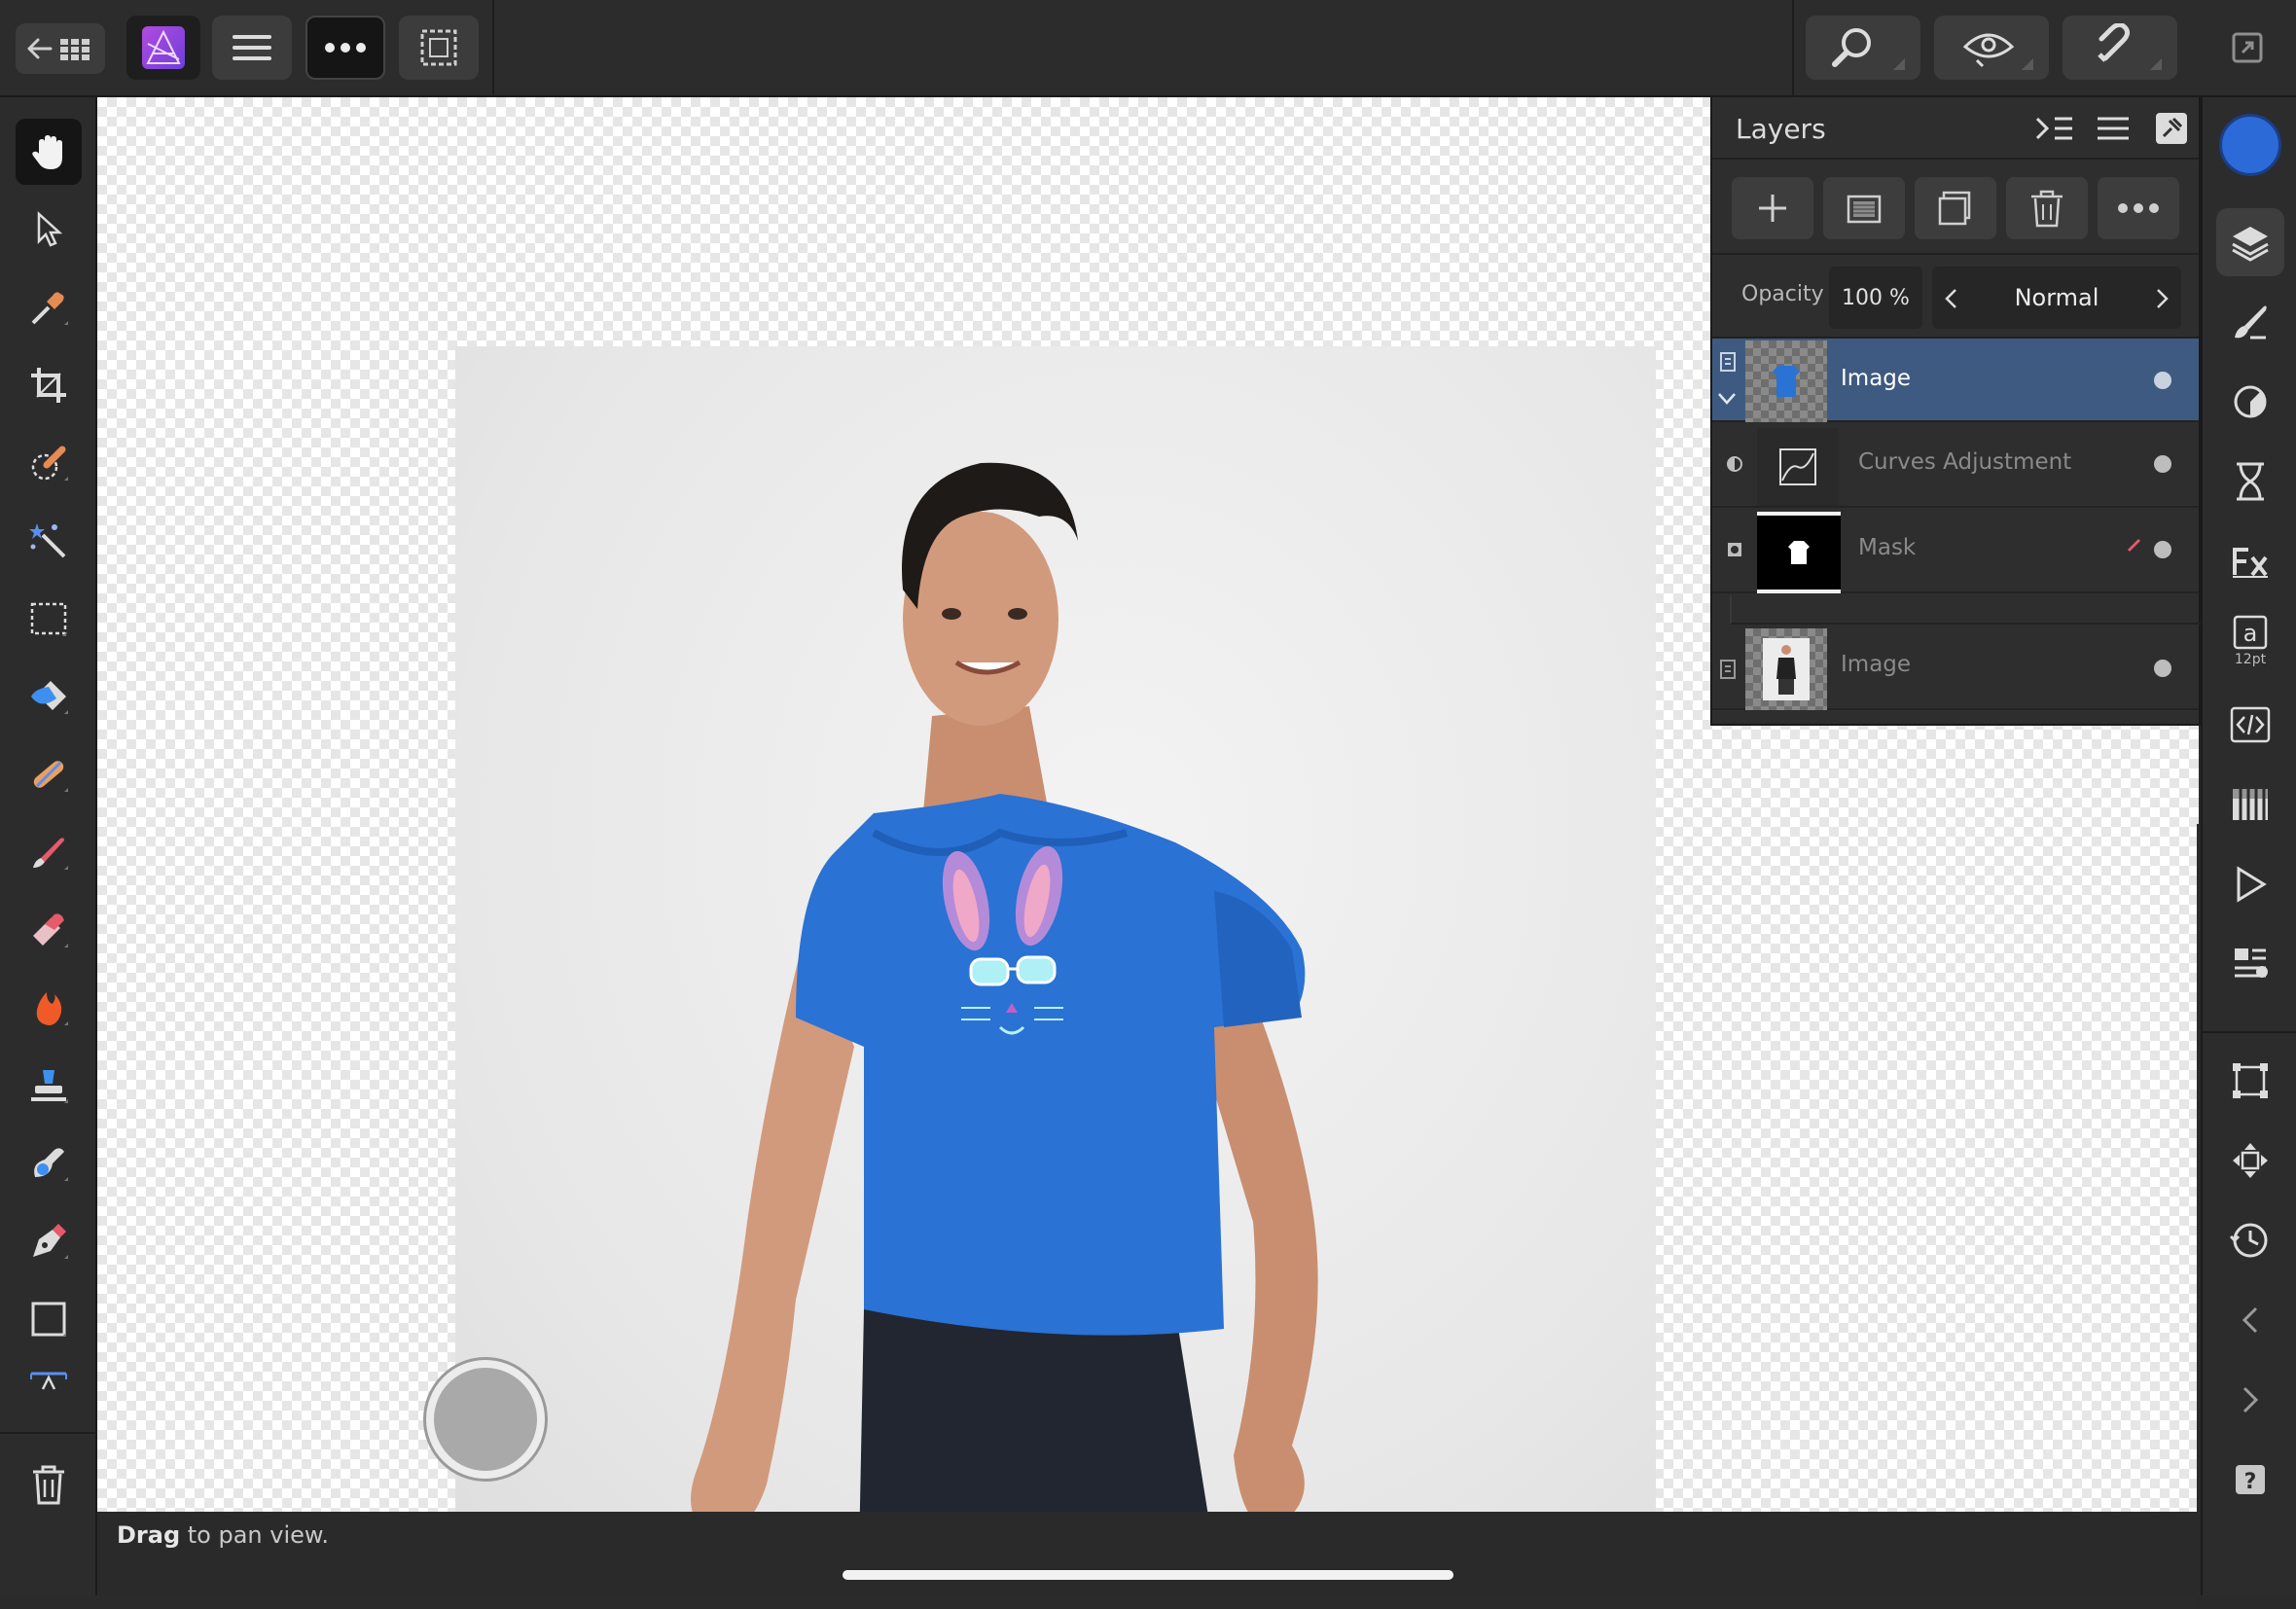  I want to click on adjustment-dial-icon, so click(2250, 402).